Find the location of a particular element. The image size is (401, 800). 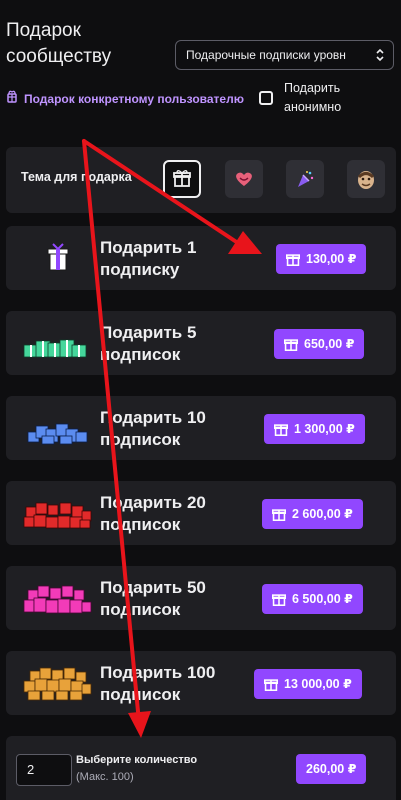

gift-label: Подарить 20 подписок is located at coordinates (153, 513).